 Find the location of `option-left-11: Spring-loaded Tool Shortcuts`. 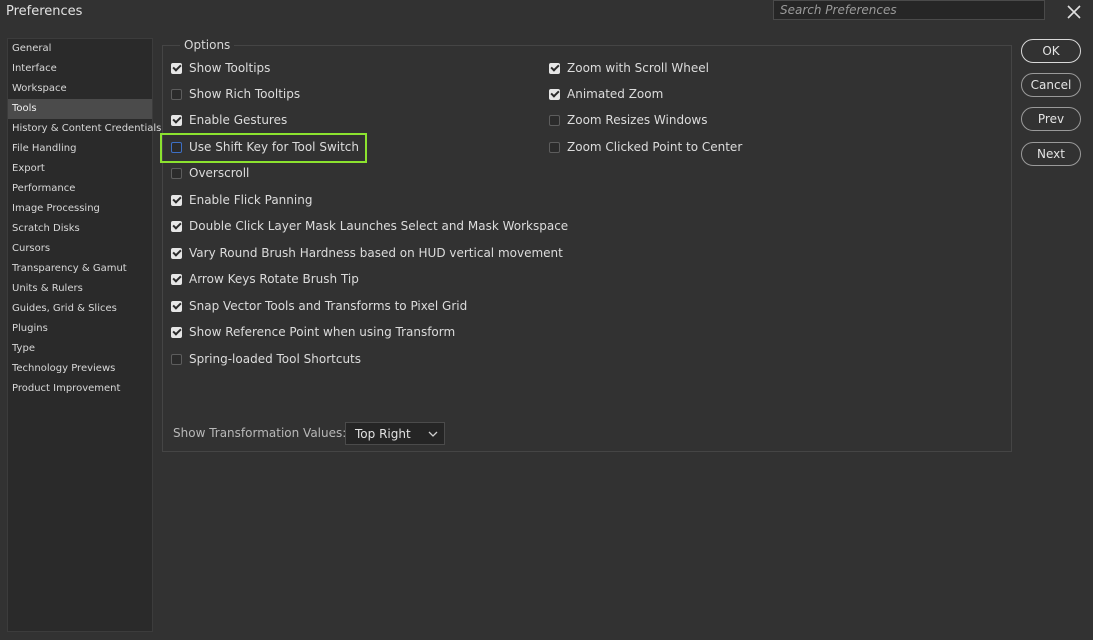

option-left-11: Spring-loaded Tool Shortcuts is located at coordinates (266, 359).